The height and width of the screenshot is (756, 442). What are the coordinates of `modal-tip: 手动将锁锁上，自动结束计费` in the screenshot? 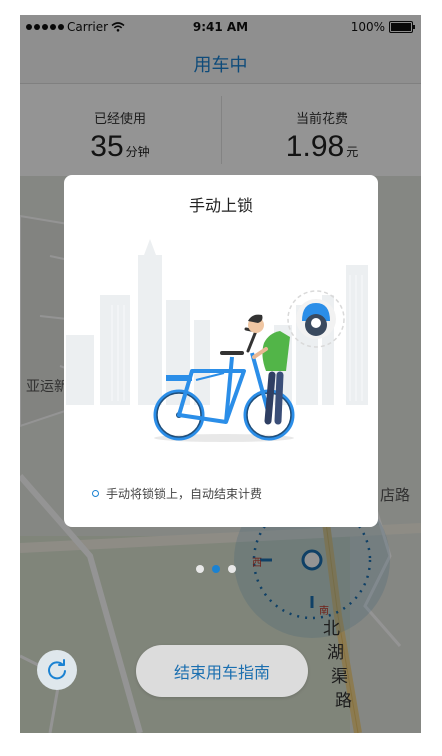 It's located at (177, 493).